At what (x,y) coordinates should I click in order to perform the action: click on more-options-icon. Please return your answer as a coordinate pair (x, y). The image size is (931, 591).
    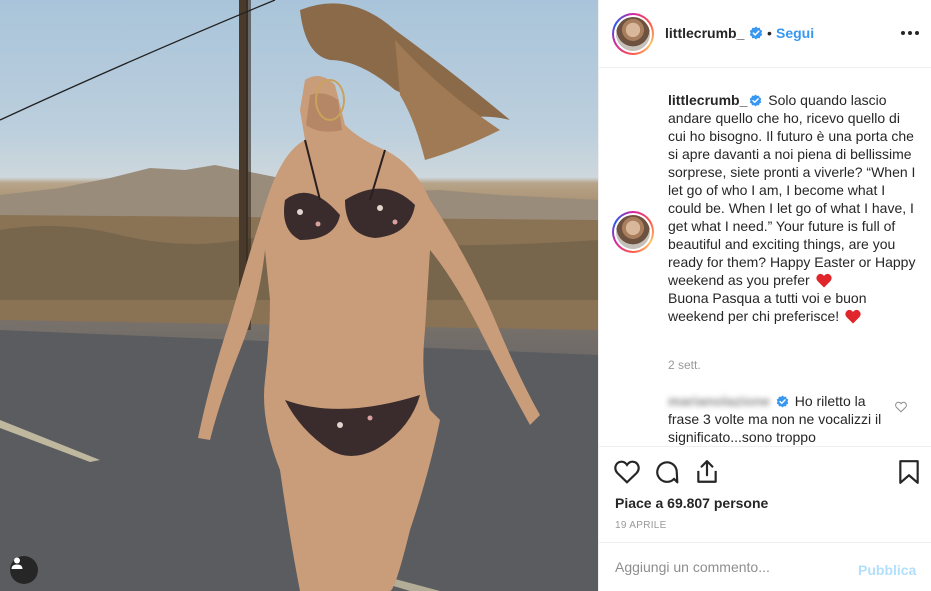
    Looking at the image, I should click on (910, 33).